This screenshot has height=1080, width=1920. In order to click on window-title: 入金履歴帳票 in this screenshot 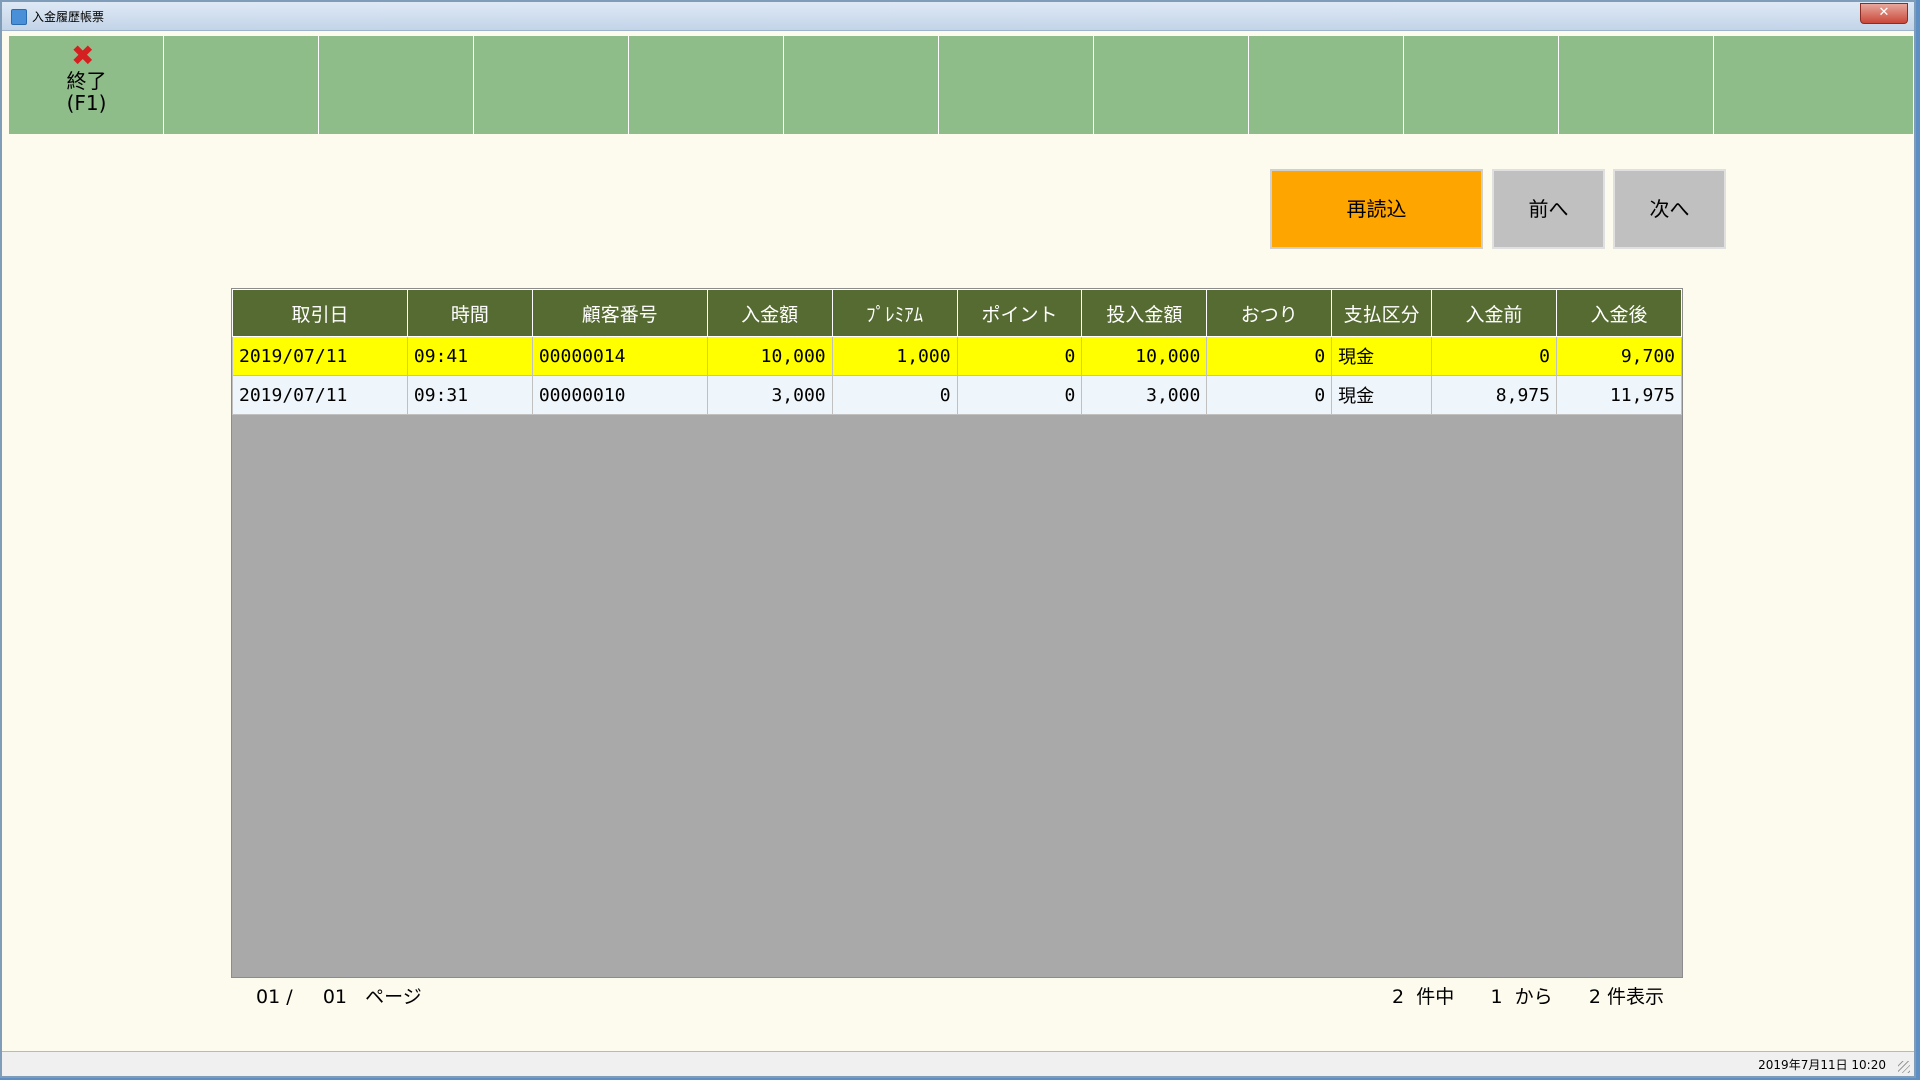, I will do `click(68, 17)`.